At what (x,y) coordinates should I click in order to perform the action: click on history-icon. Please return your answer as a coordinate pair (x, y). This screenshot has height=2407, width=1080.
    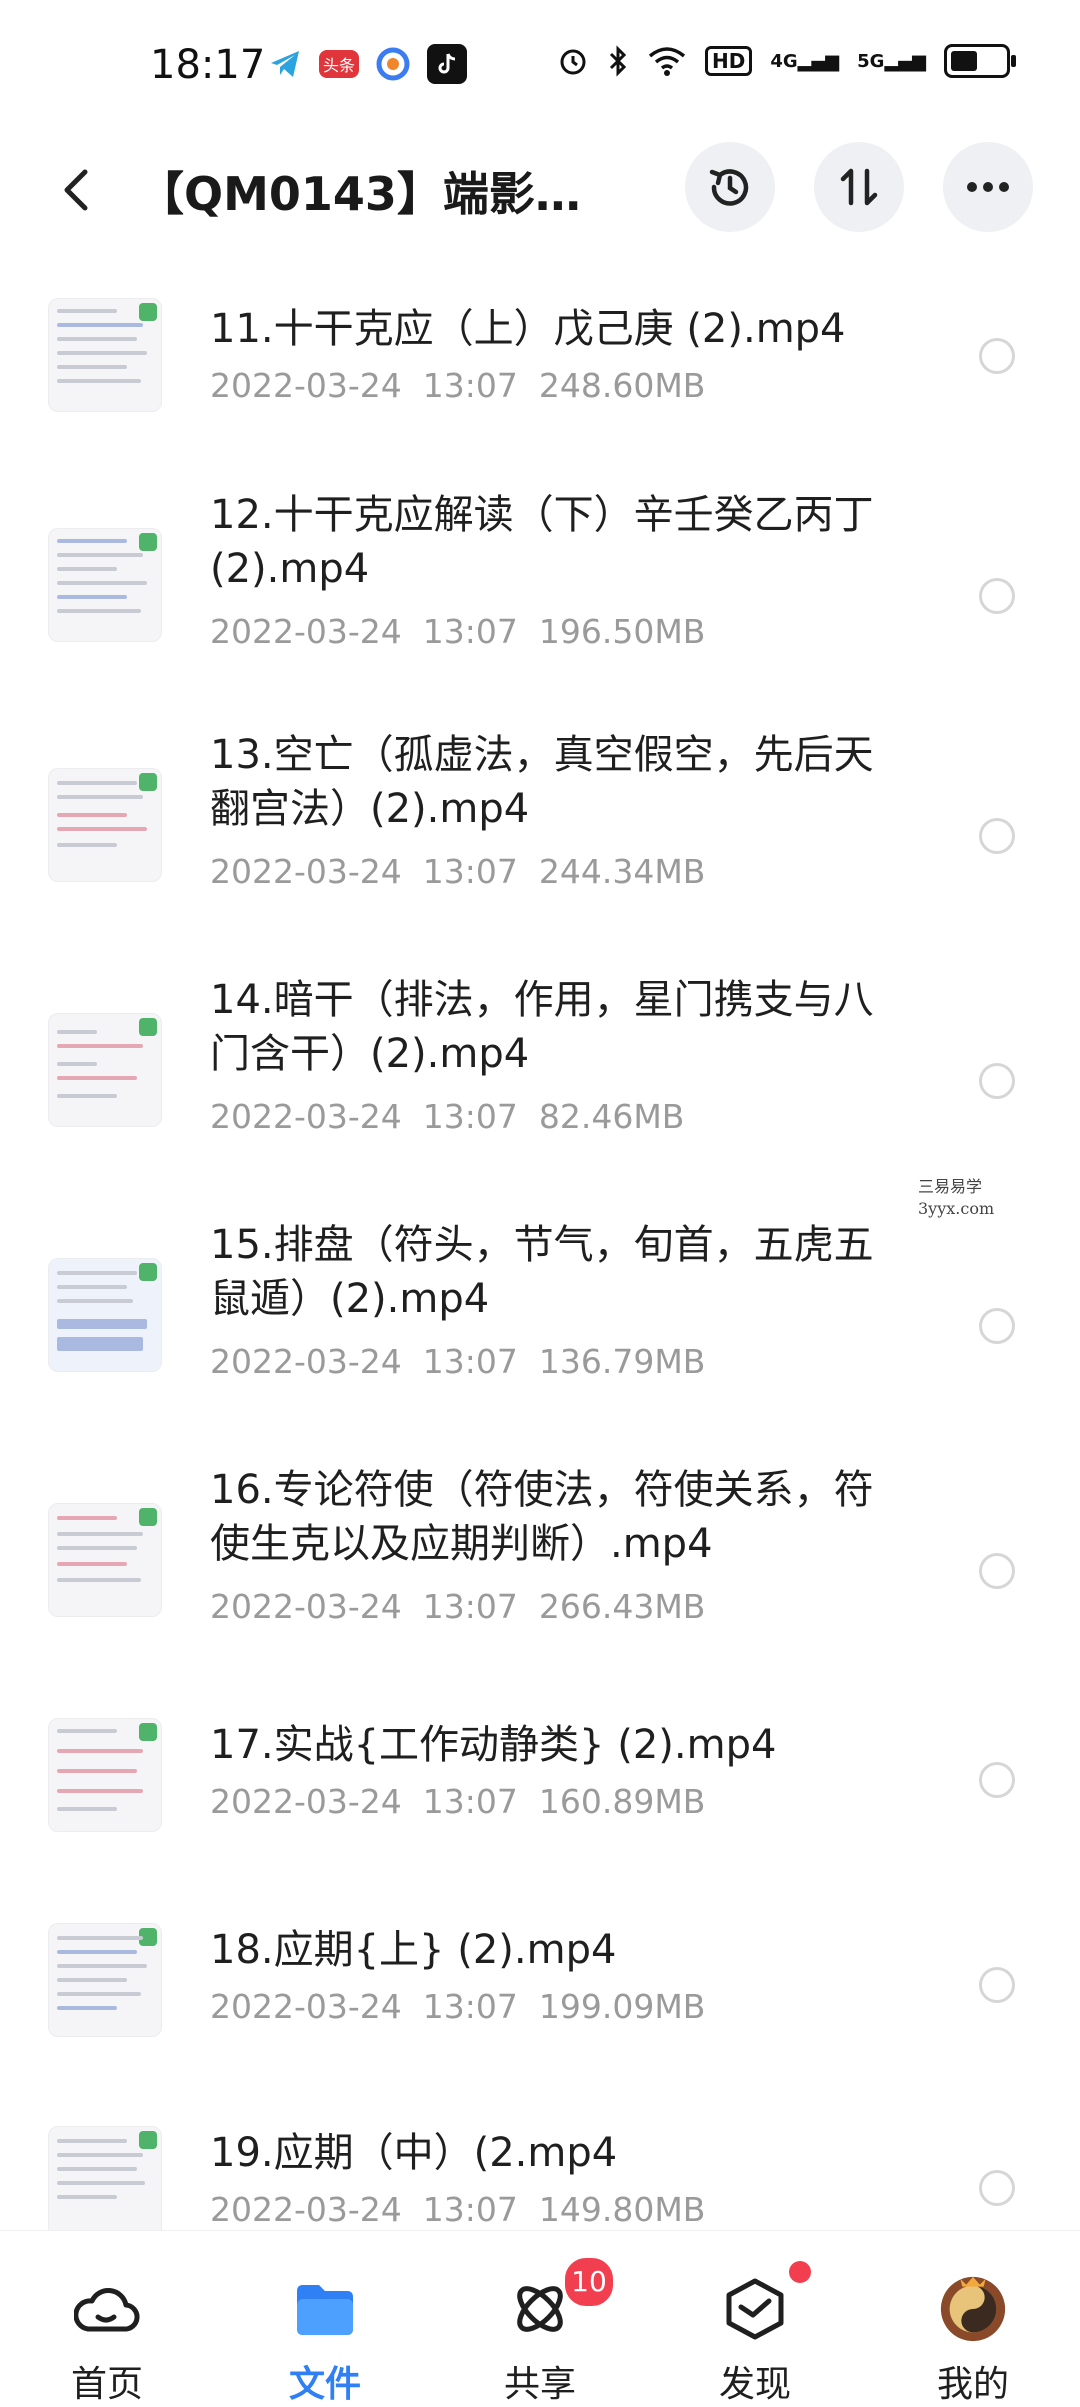
    Looking at the image, I should click on (729, 187).